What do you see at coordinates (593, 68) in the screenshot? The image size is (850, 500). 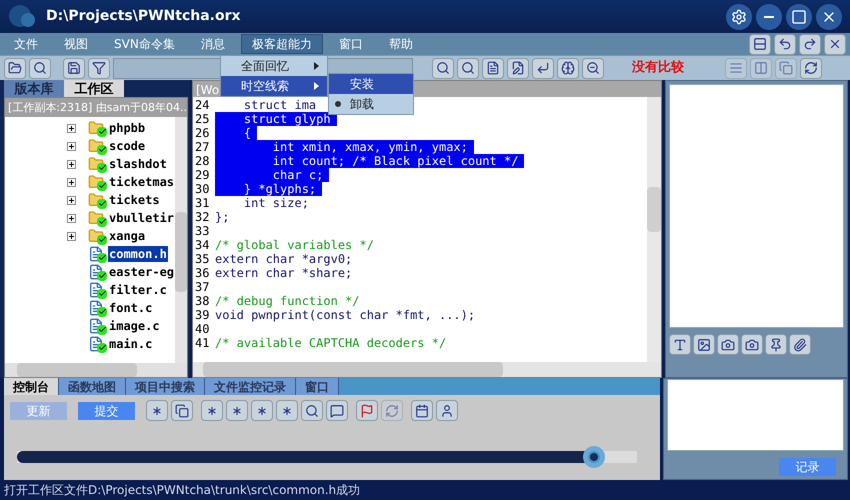 I see `zoom-out-button` at bounding box center [593, 68].